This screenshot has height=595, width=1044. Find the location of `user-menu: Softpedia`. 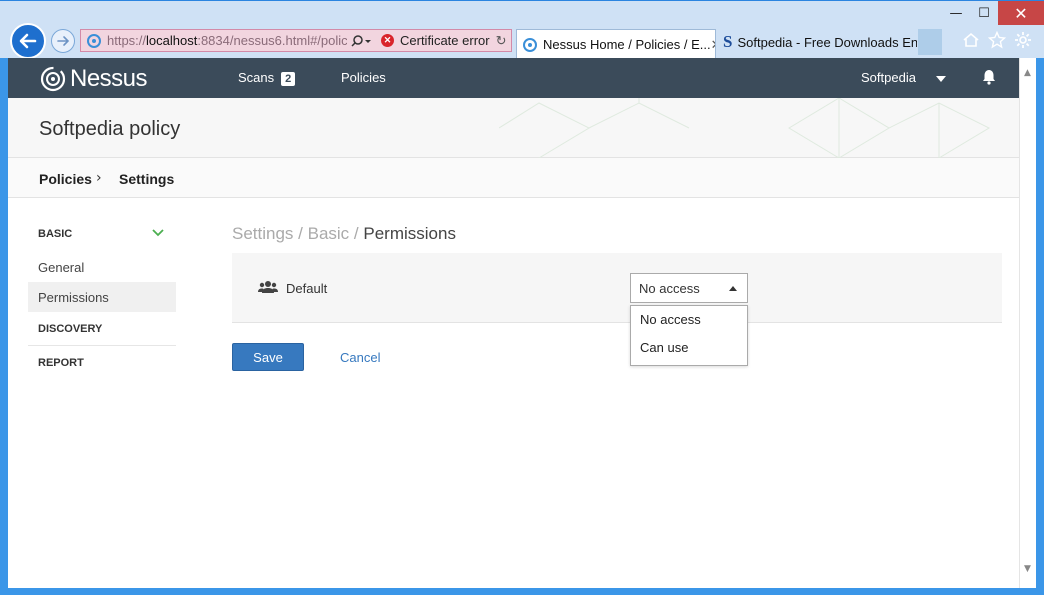

user-menu: Softpedia is located at coordinates (888, 77).